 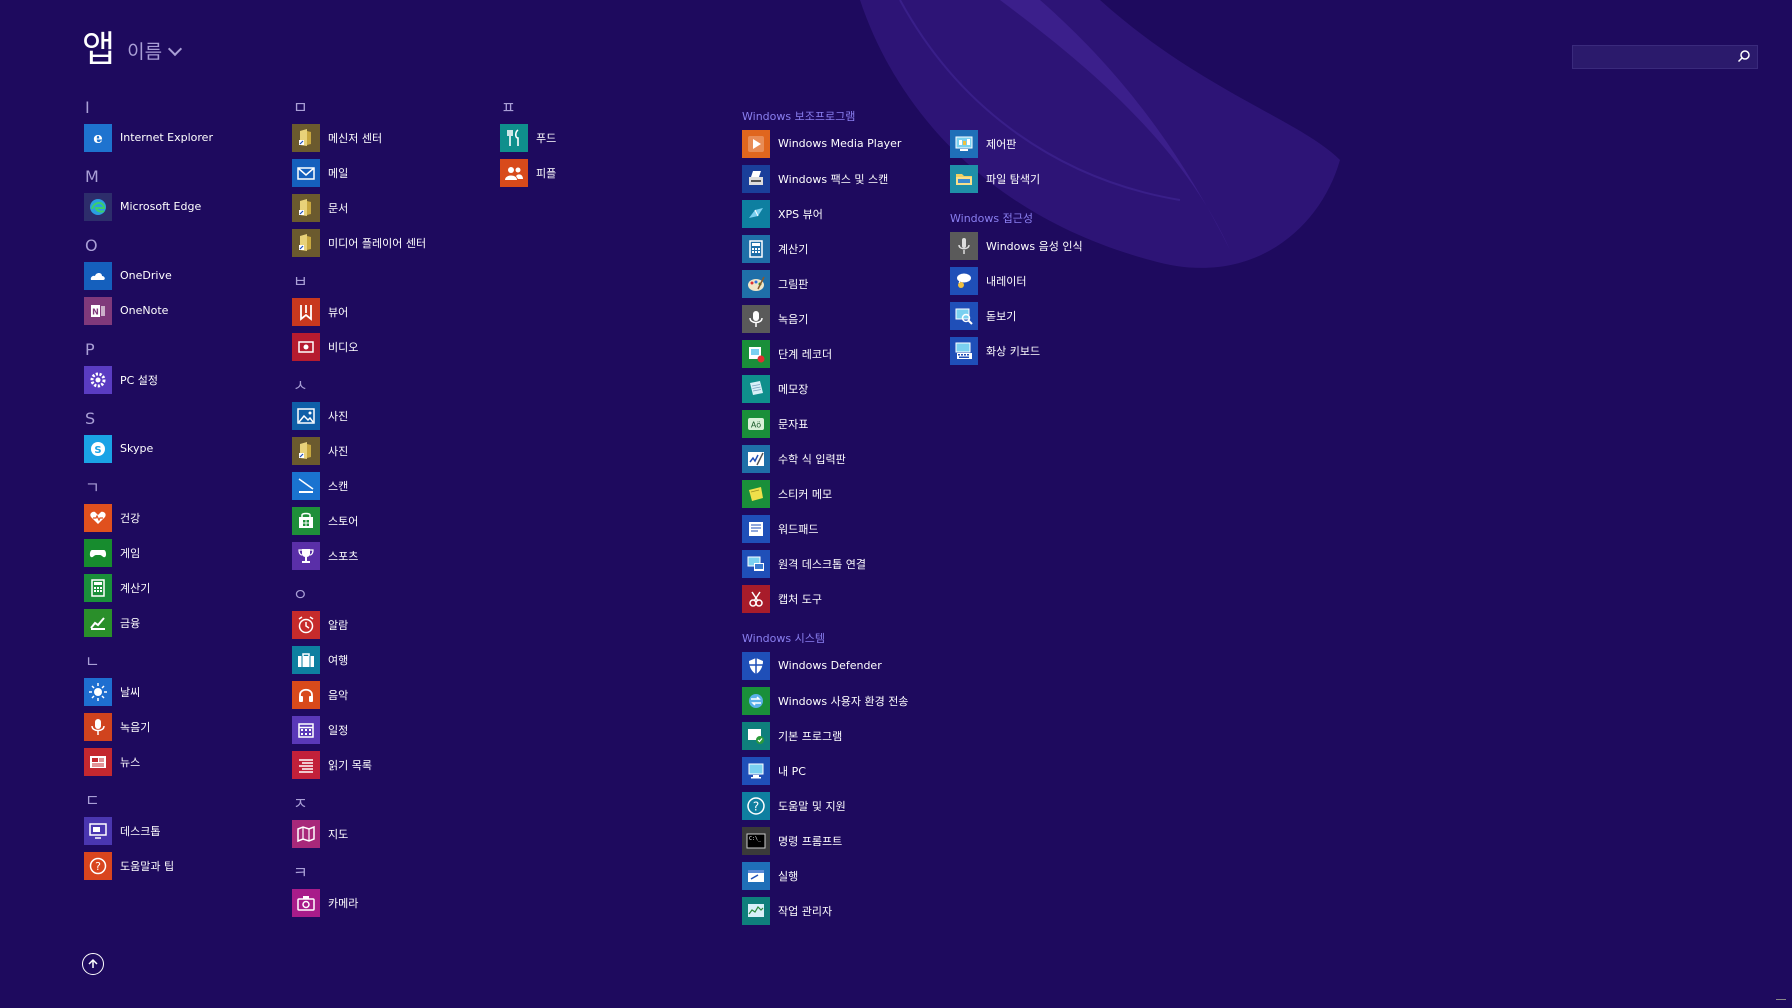 What do you see at coordinates (148, 761) in the screenshot?
I see `app-item-news: 뉴스` at bounding box center [148, 761].